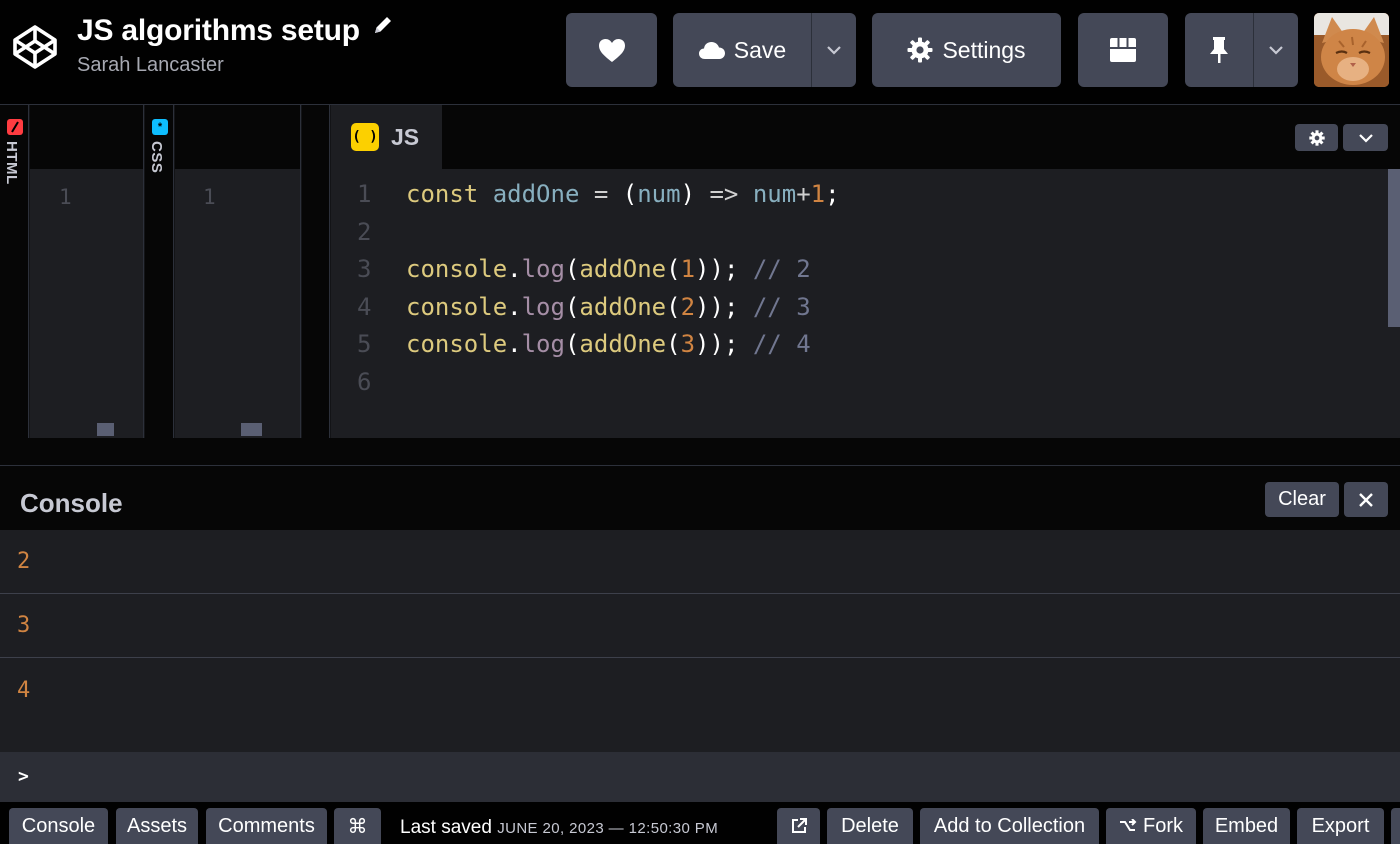 This screenshot has width=1400, height=844. I want to click on html-editor: 1, so click(87, 271).